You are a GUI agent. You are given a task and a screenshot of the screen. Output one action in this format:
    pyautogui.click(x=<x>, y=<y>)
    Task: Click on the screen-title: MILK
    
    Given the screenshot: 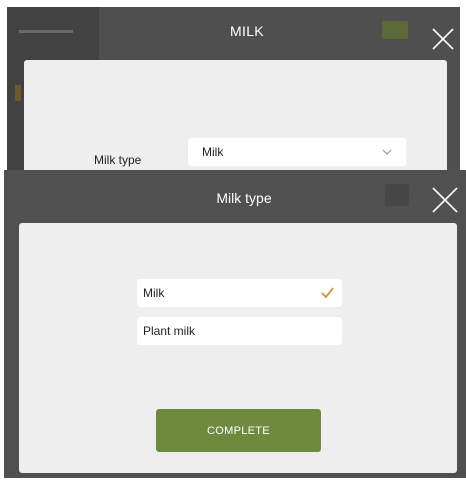 What is the action you would take?
    pyautogui.click(x=247, y=31)
    